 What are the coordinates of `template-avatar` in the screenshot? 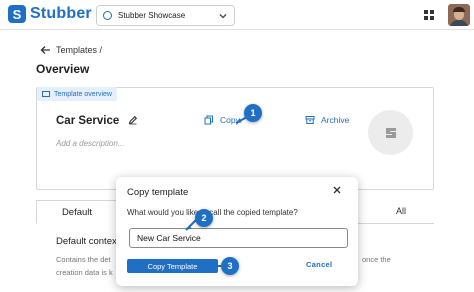 It's located at (390, 132).